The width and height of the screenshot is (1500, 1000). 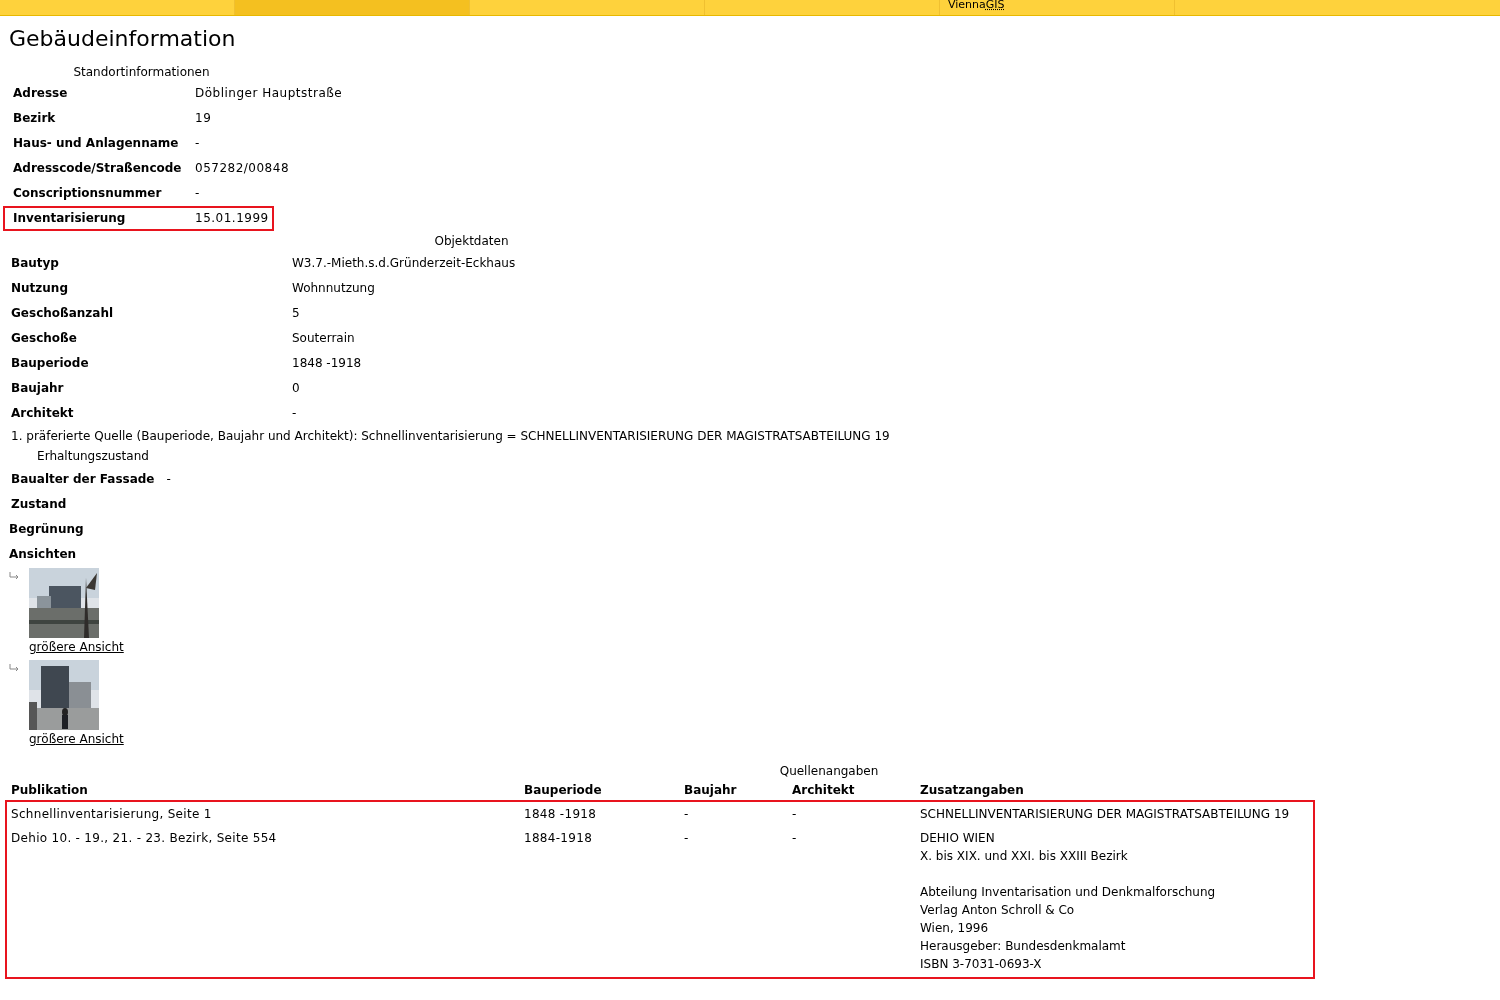 What do you see at coordinates (203, 118) in the screenshot?
I see `field-value: 19` at bounding box center [203, 118].